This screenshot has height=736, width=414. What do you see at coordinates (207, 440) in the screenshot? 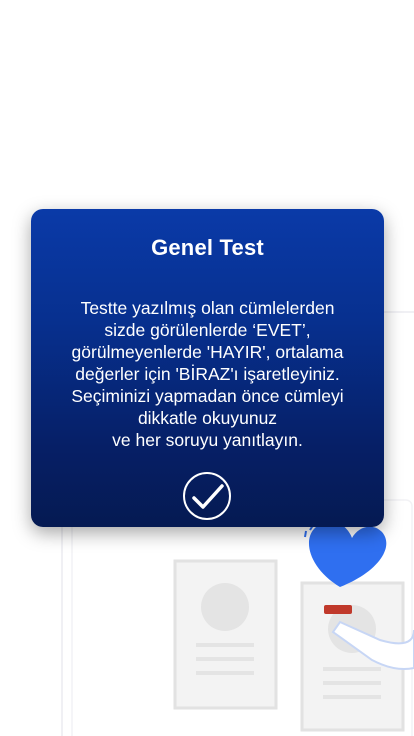
I see `instruction-line: ve her soruyu yanıtlayın.` at bounding box center [207, 440].